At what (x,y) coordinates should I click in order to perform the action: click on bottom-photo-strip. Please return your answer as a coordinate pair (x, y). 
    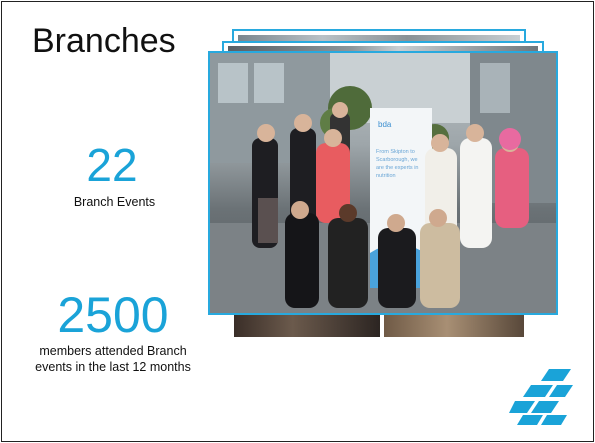
    Looking at the image, I should click on (379, 326).